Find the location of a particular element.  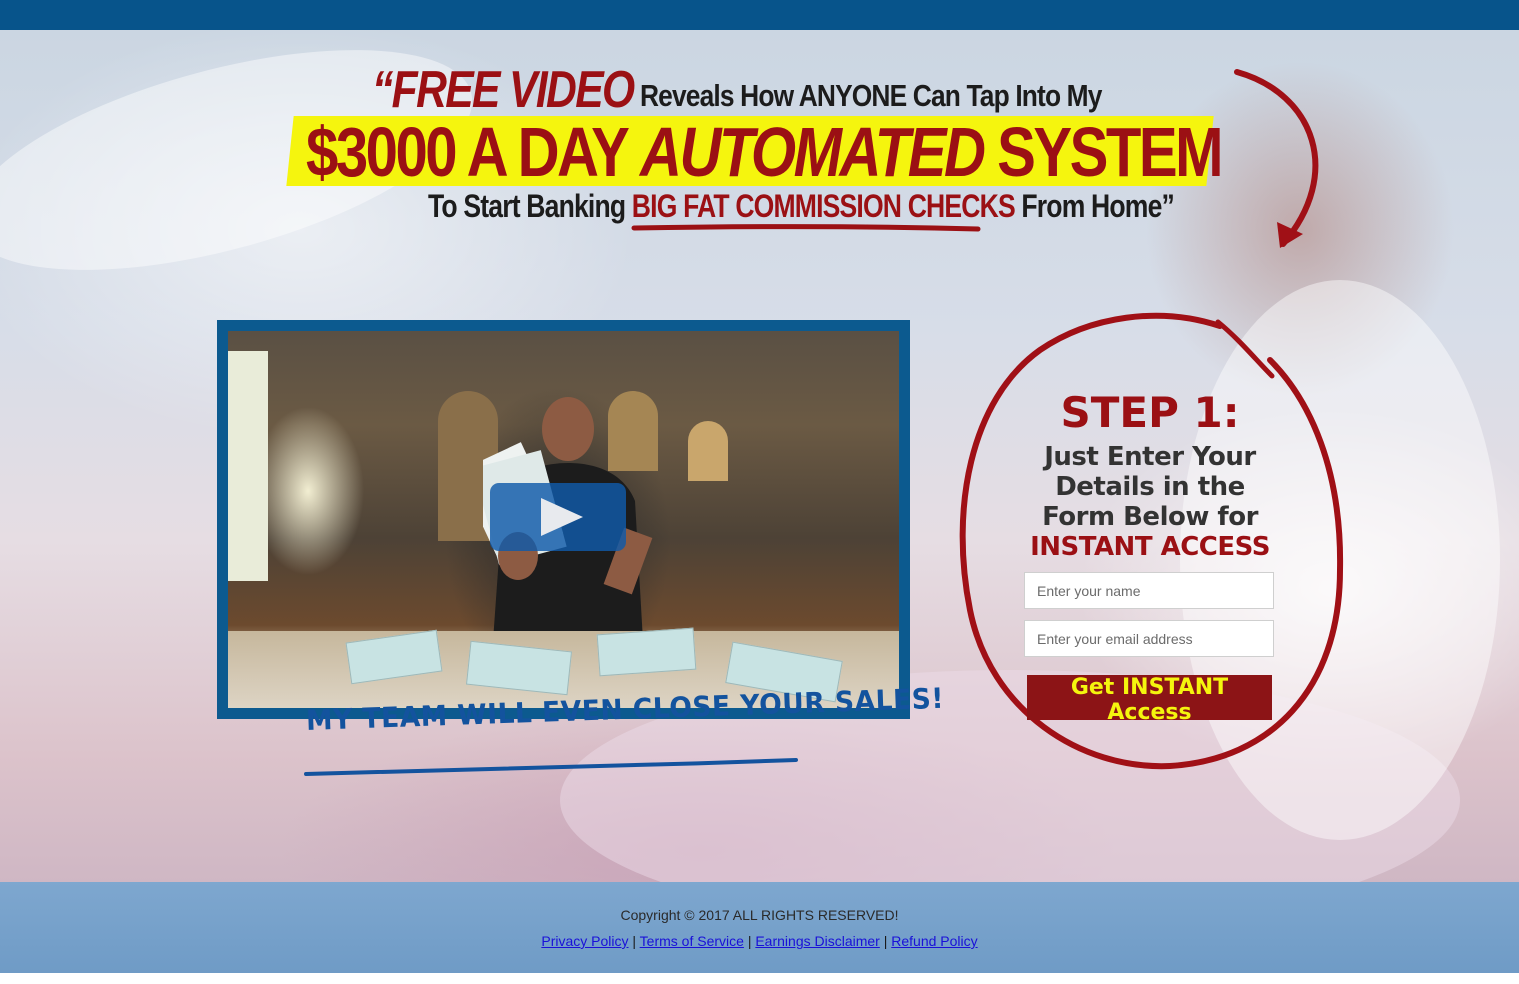

headline-underline-swoosh is located at coordinates (806, 228).